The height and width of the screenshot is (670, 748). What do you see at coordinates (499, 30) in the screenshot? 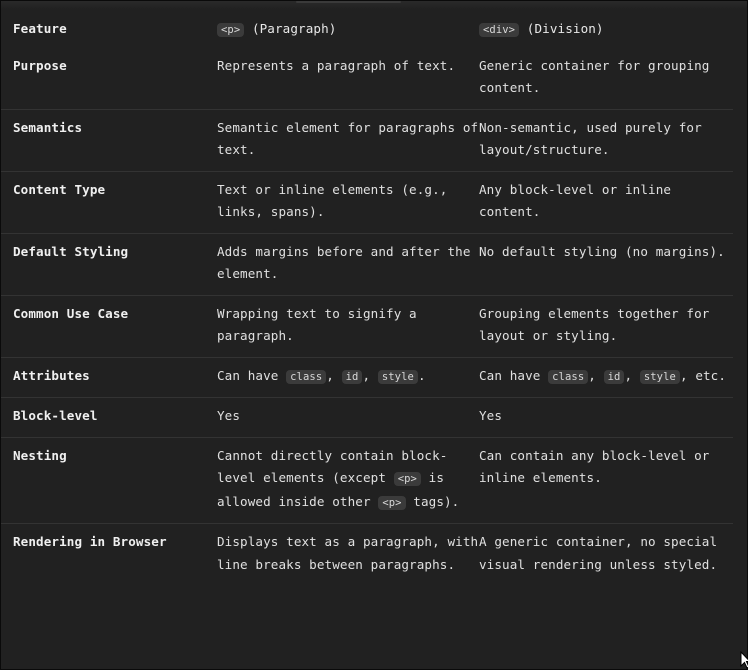
I see `header-div-code: <div>` at bounding box center [499, 30].